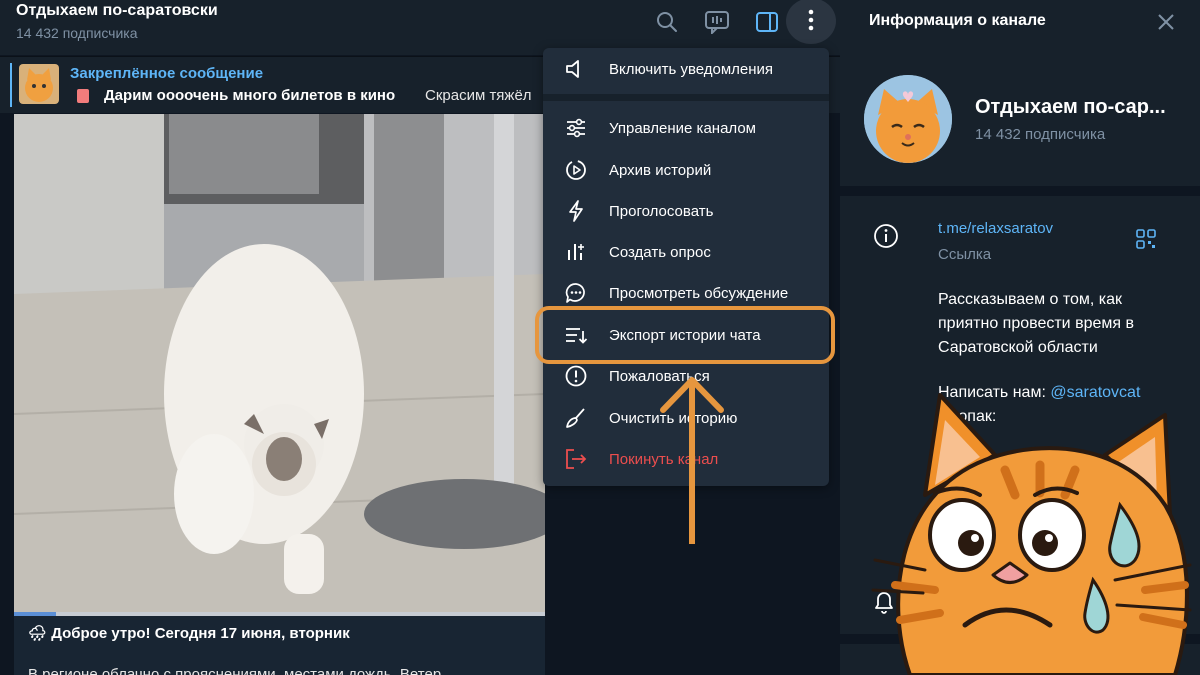  I want to click on info-header: Информация о канале, so click(1020, 22).